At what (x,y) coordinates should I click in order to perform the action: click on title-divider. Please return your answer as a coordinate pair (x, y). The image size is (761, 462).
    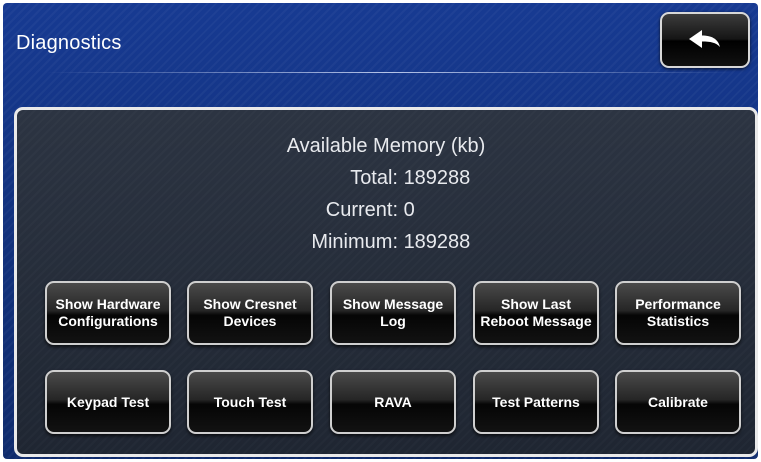
    Looking at the image, I should click on (390, 72).